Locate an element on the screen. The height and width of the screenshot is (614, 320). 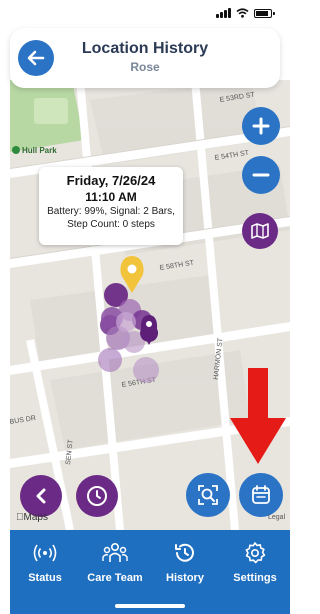
status-bar is located at coordinates (145, 14).